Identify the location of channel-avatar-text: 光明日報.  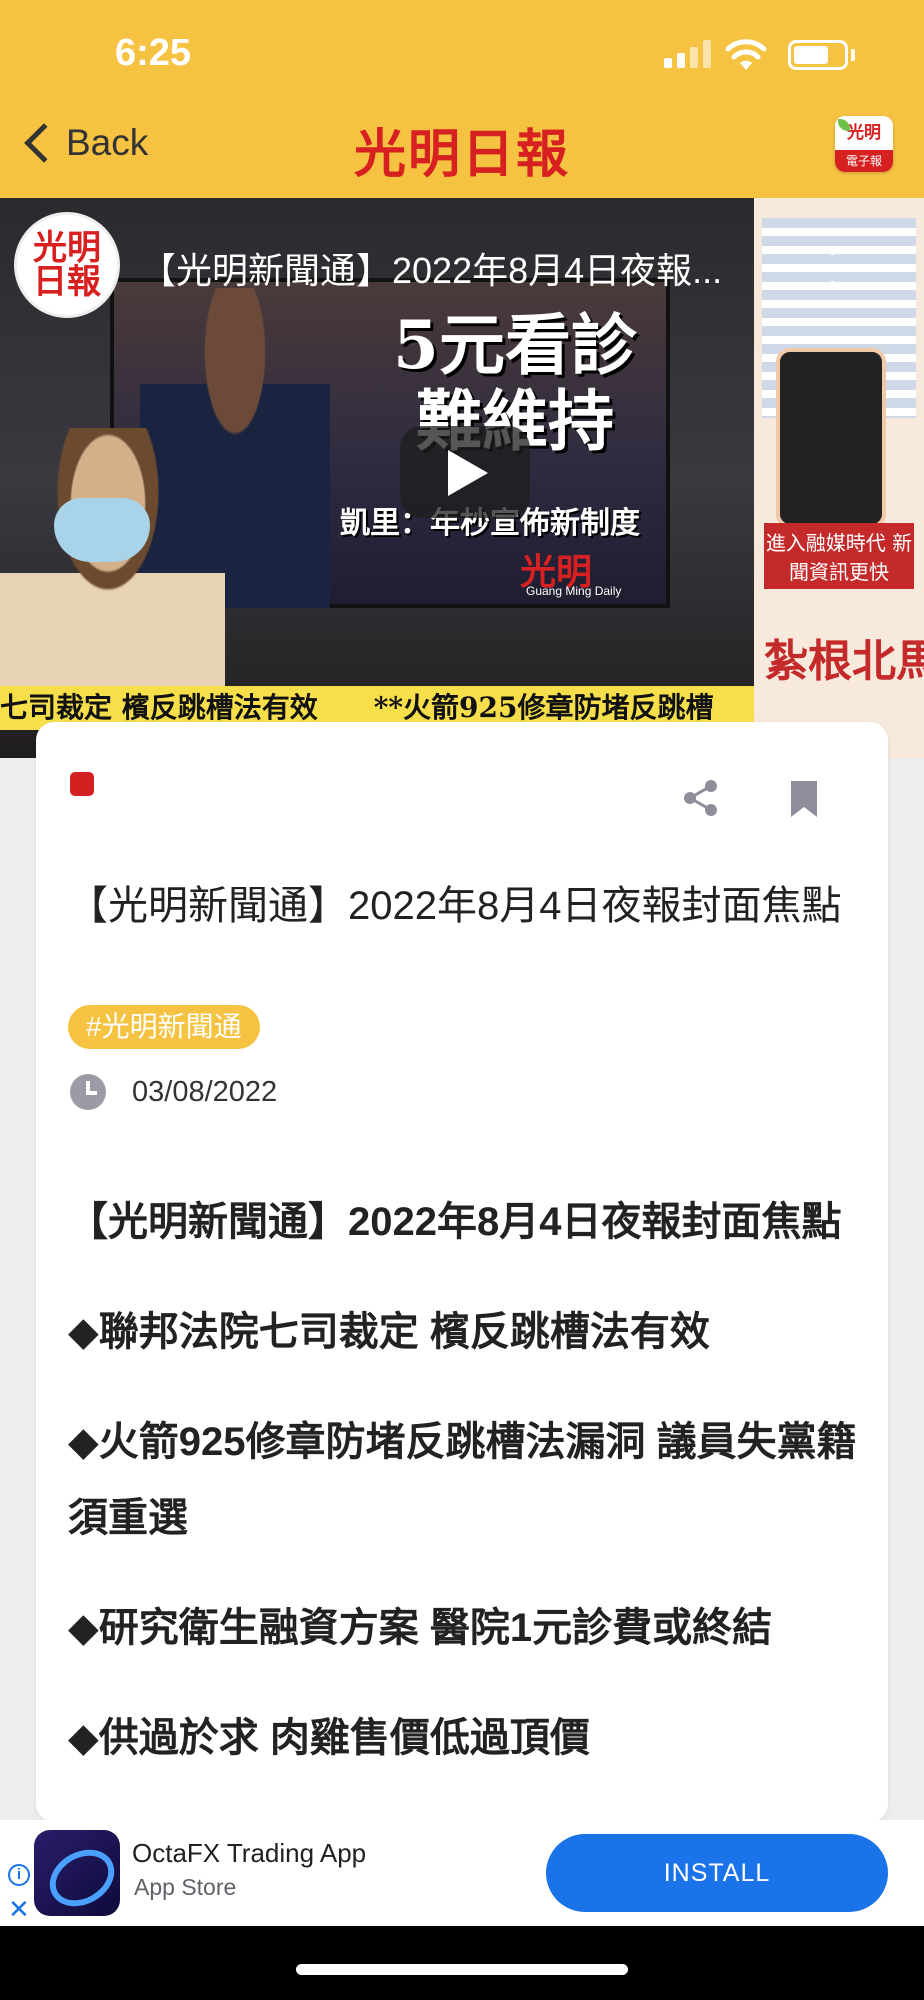
(67, 265).